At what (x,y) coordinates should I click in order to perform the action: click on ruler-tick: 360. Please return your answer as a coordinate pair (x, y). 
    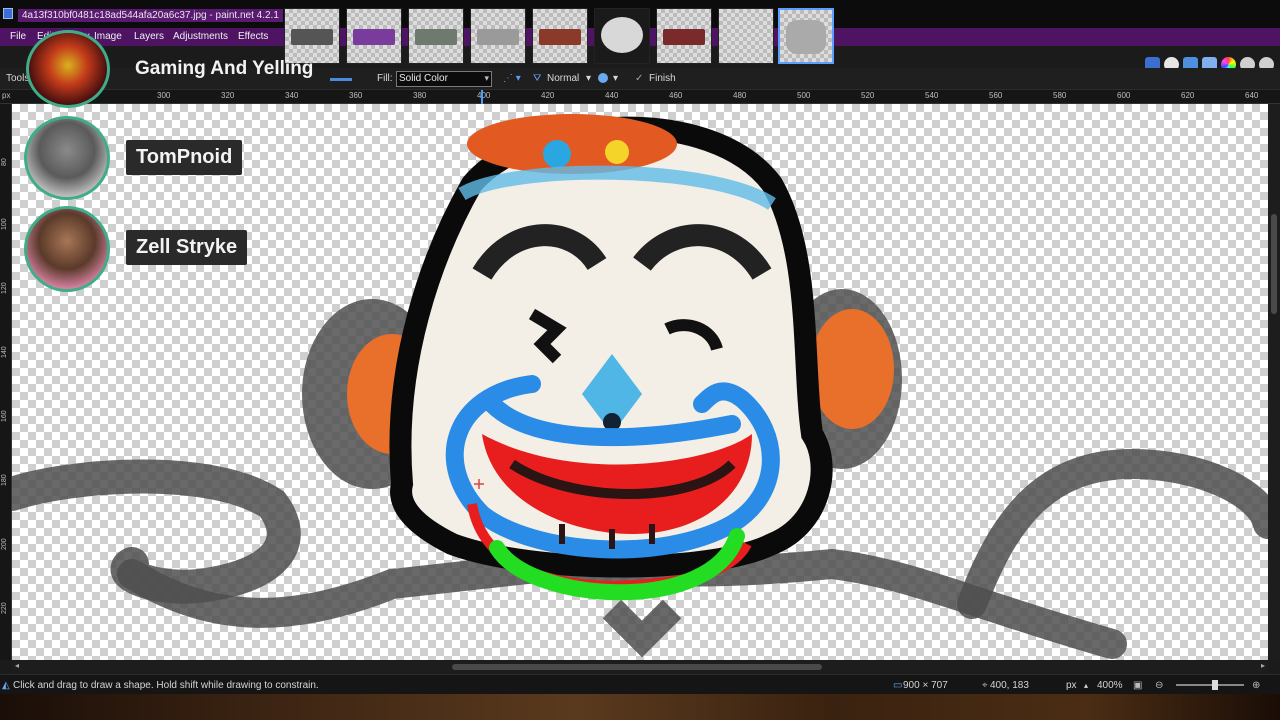
    Looking at the image, I should click on (356, 95).